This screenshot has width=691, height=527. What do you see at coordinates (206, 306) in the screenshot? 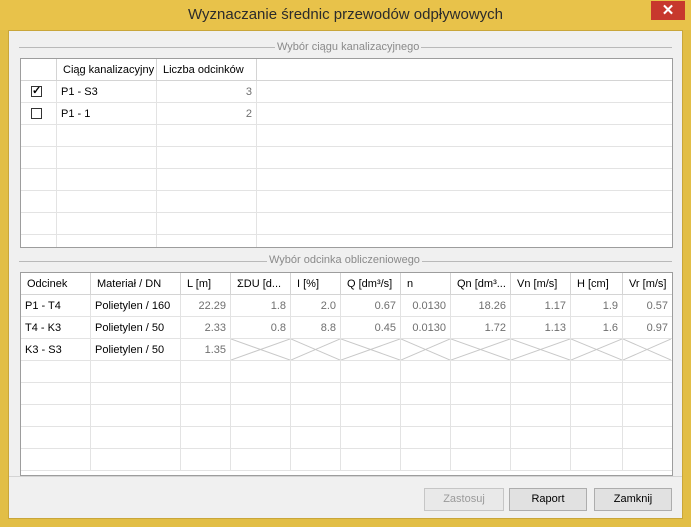
I see `table-cell: 22.29` at bounding box center [206, 306].